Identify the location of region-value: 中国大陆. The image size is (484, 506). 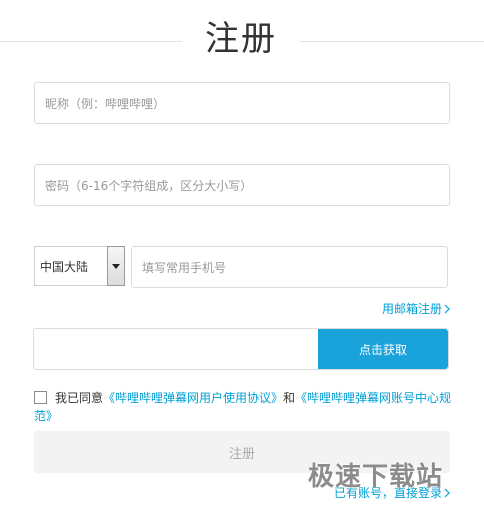
(64, 266).